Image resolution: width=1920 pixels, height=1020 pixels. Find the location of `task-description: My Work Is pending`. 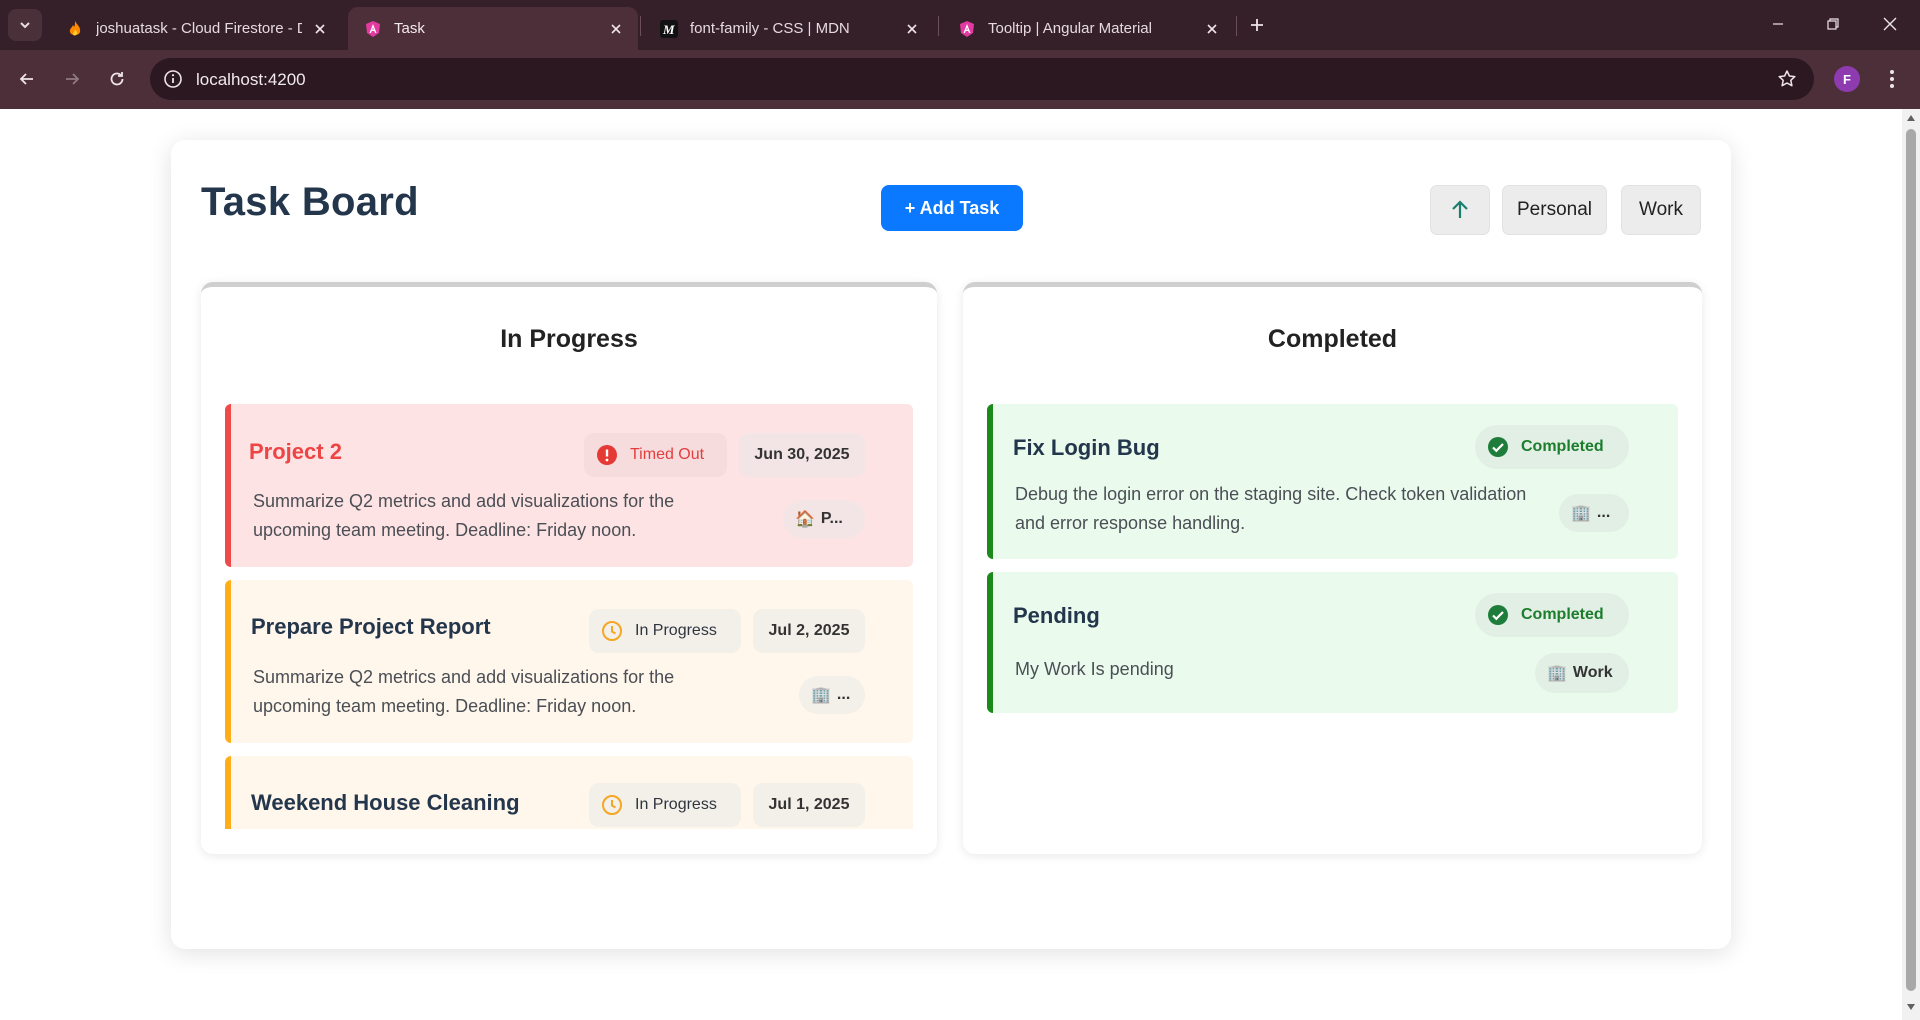

task-description: My Work Is pending is located at coordinates (1094, 669).